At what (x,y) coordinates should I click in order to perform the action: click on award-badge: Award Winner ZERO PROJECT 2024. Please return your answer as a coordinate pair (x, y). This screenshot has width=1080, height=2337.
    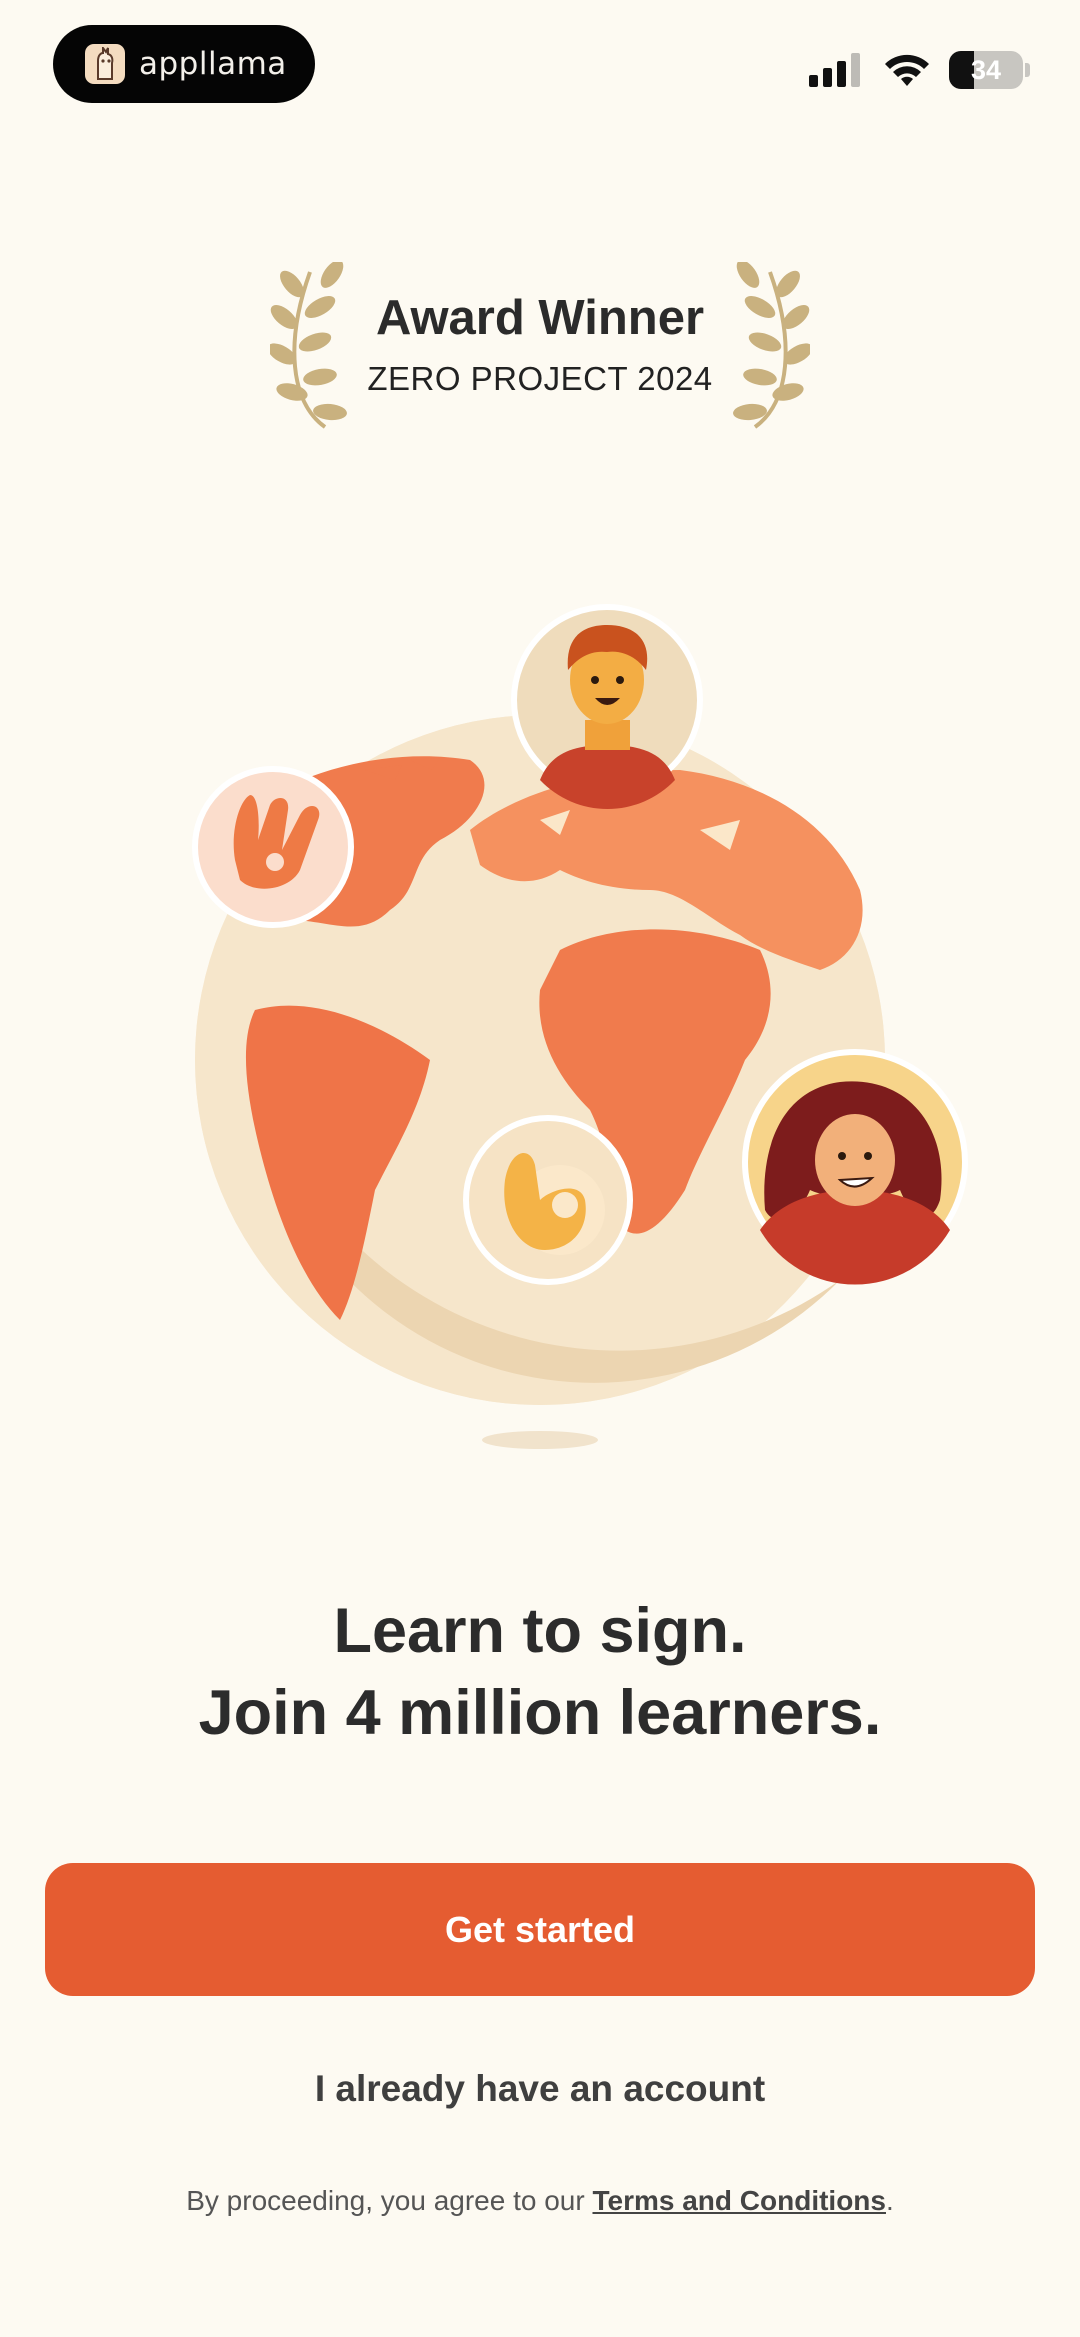
    Looking at the image, I should click on (540, 352).